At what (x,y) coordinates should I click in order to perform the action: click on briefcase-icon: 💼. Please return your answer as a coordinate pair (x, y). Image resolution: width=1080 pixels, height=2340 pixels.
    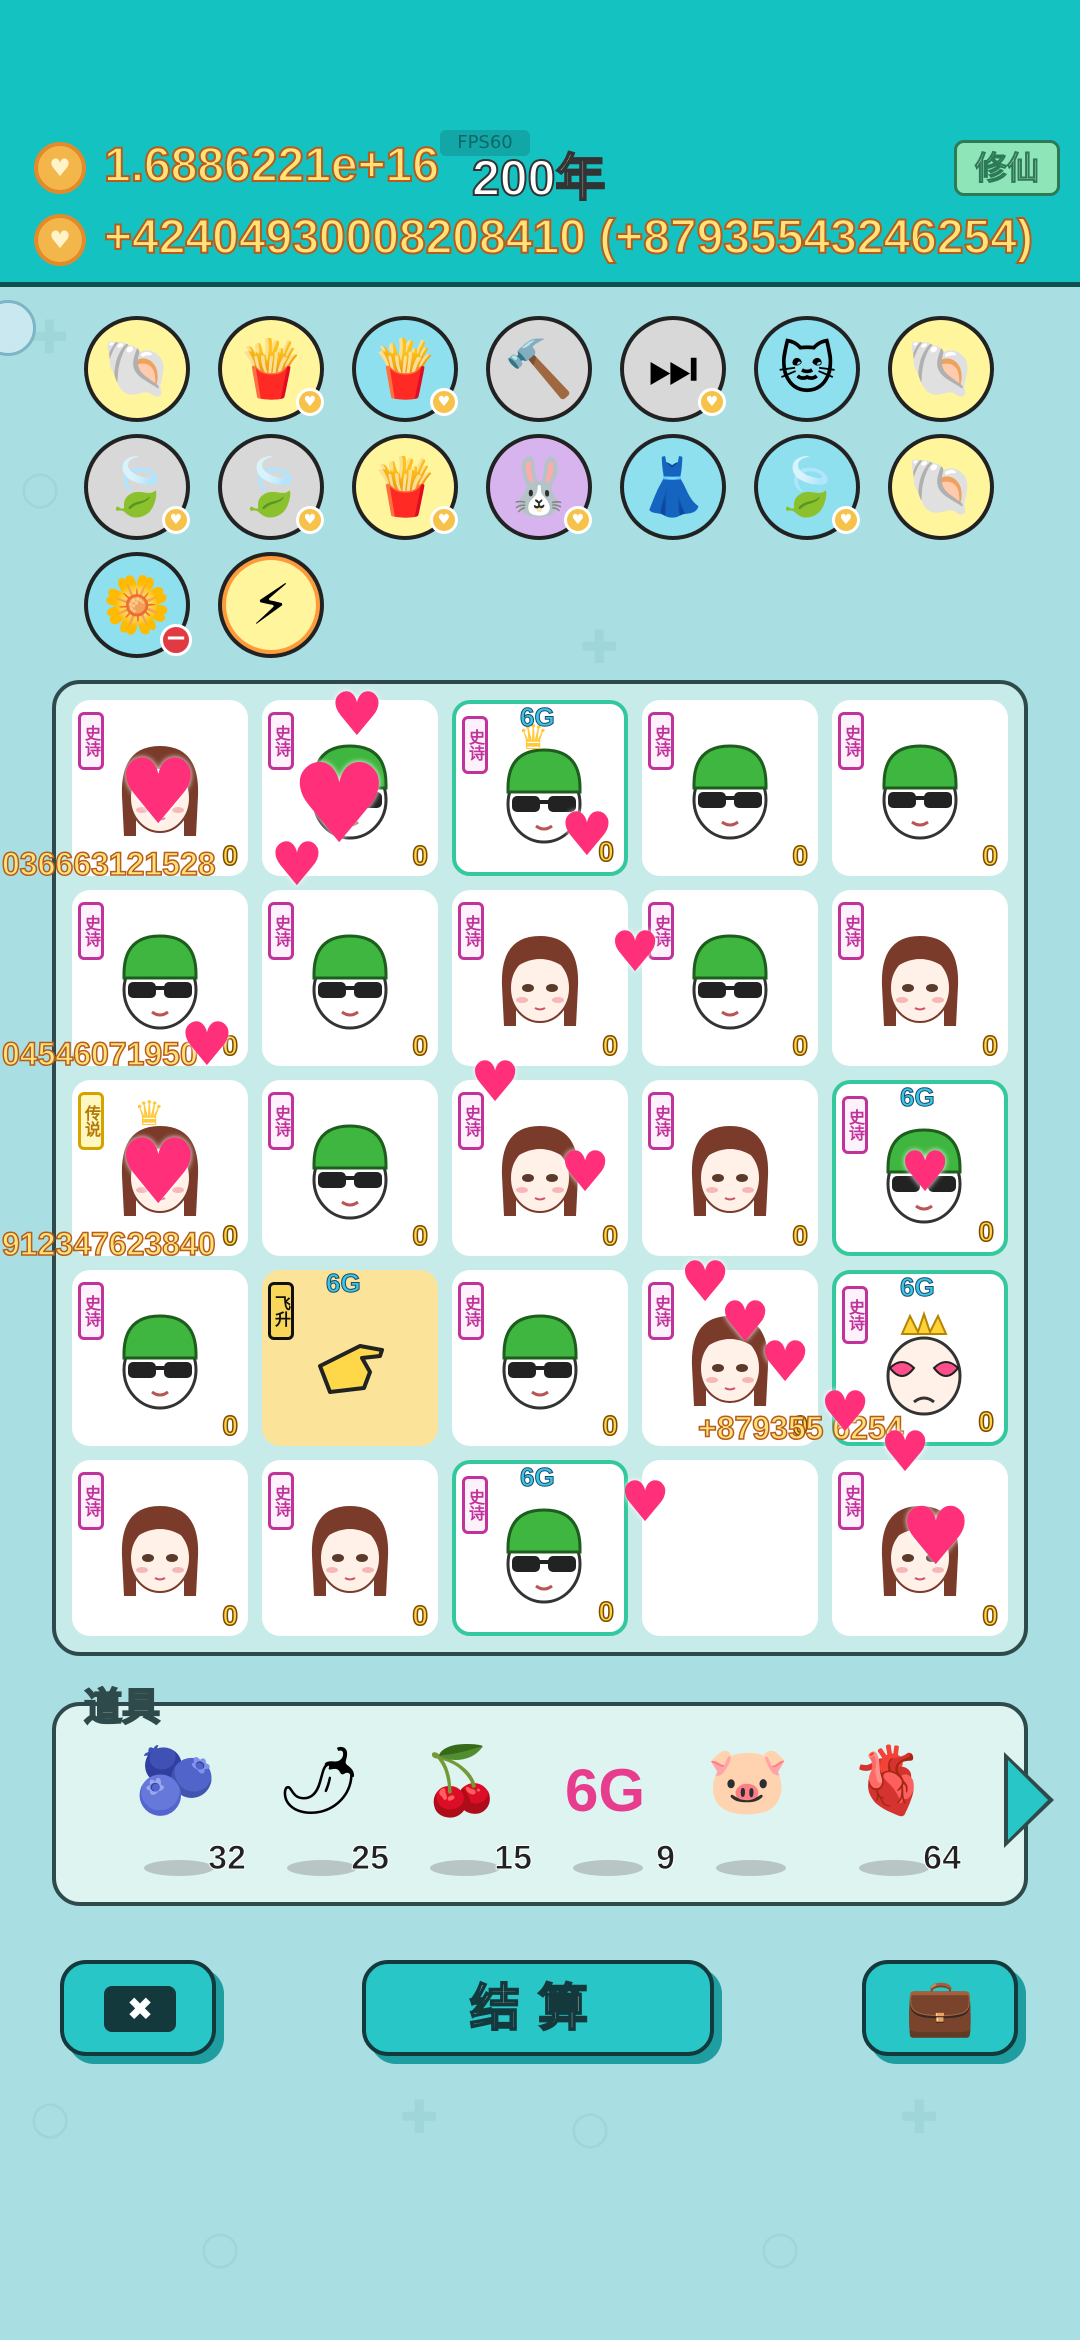
    Looking at the image, I should click on (940, 2007).